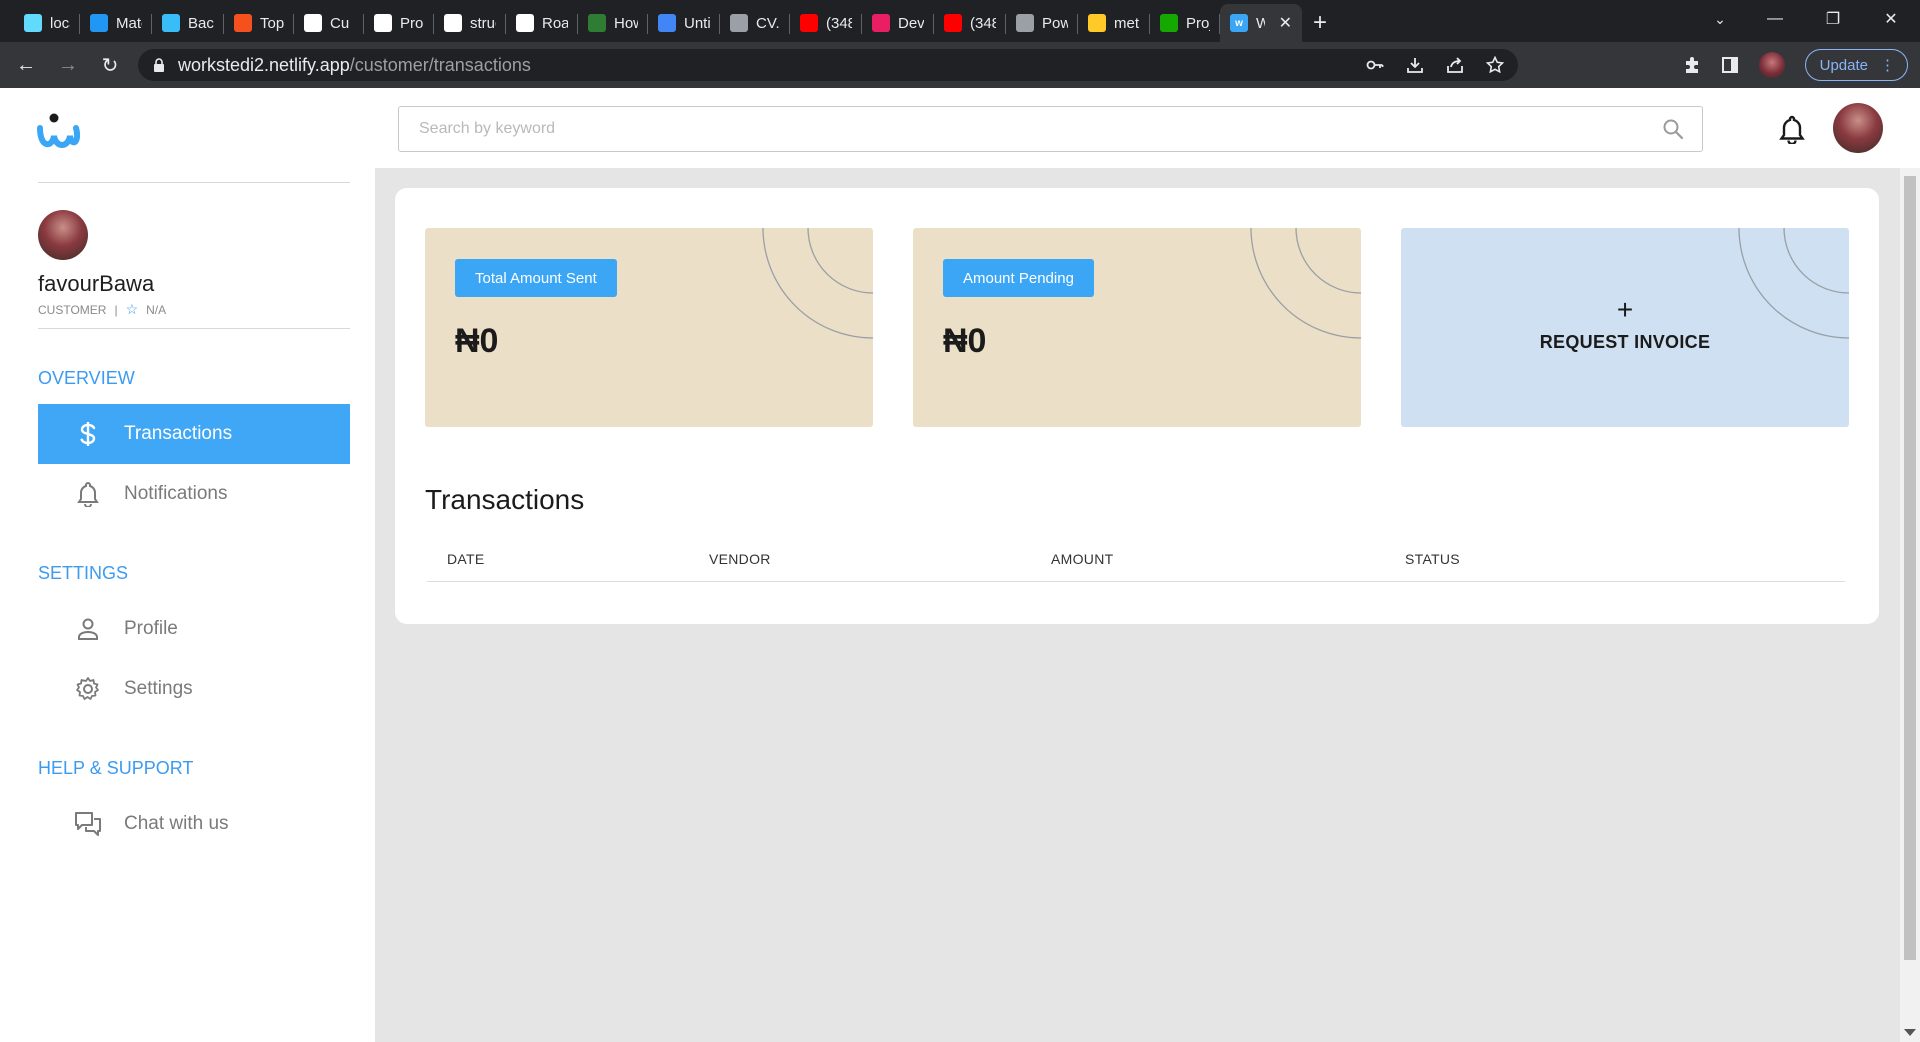 The image size is (1920, 1042). I want to click on browser-tab-active: w W ✕, so click(1261, 23).